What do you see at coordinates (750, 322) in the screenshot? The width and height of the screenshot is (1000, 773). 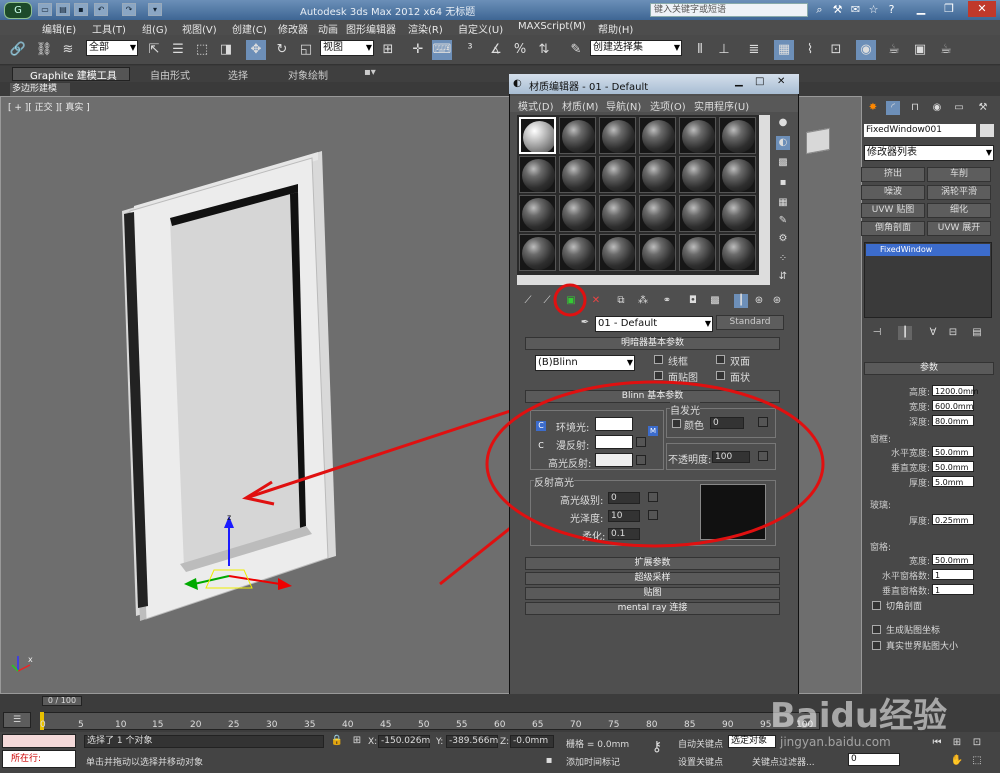 I see `material-type-button: Standard` at bounding box center [750, 322].